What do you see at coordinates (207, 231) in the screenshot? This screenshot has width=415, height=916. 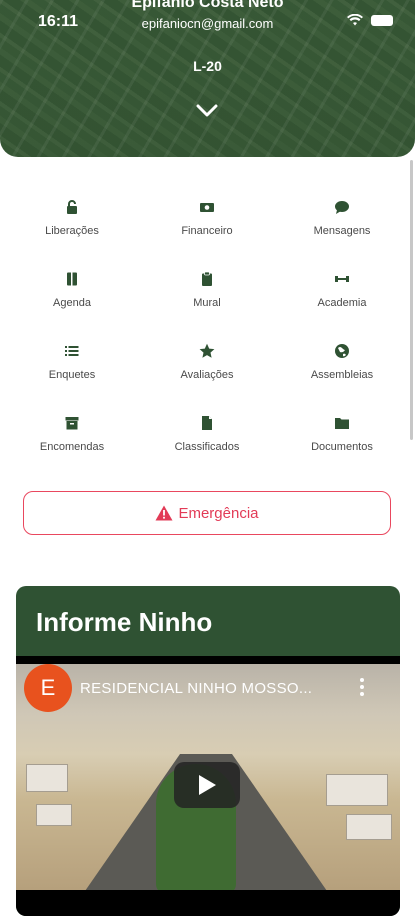 I see `menu-item-label: Financeiro` at bounding box center [207, 231].